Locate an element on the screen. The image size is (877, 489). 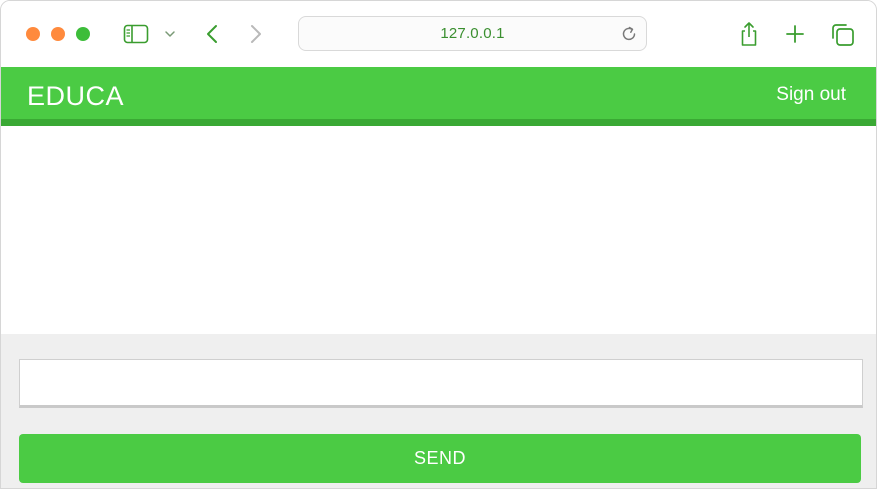
share-icon is located at coordinates (749, 34).